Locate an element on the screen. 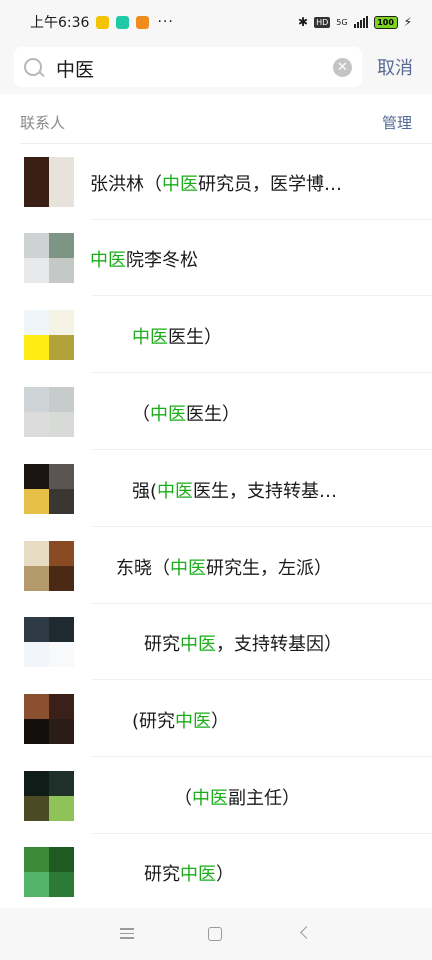 The height and width of the screenshot is (960, 432). contact-name: (研究中医） is located at coordinates (180, 720).